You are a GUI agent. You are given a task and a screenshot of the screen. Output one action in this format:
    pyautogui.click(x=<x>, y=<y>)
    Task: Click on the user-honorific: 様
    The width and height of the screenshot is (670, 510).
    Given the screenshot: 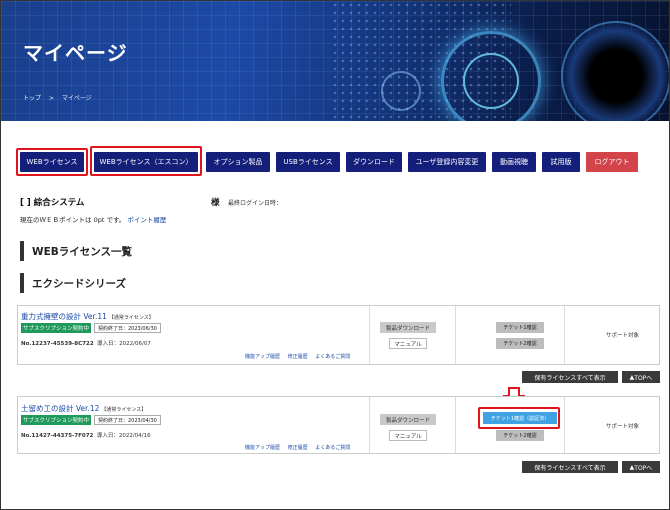 What is the action you would take?
    pyautogui.click(x=215, y=203)
    